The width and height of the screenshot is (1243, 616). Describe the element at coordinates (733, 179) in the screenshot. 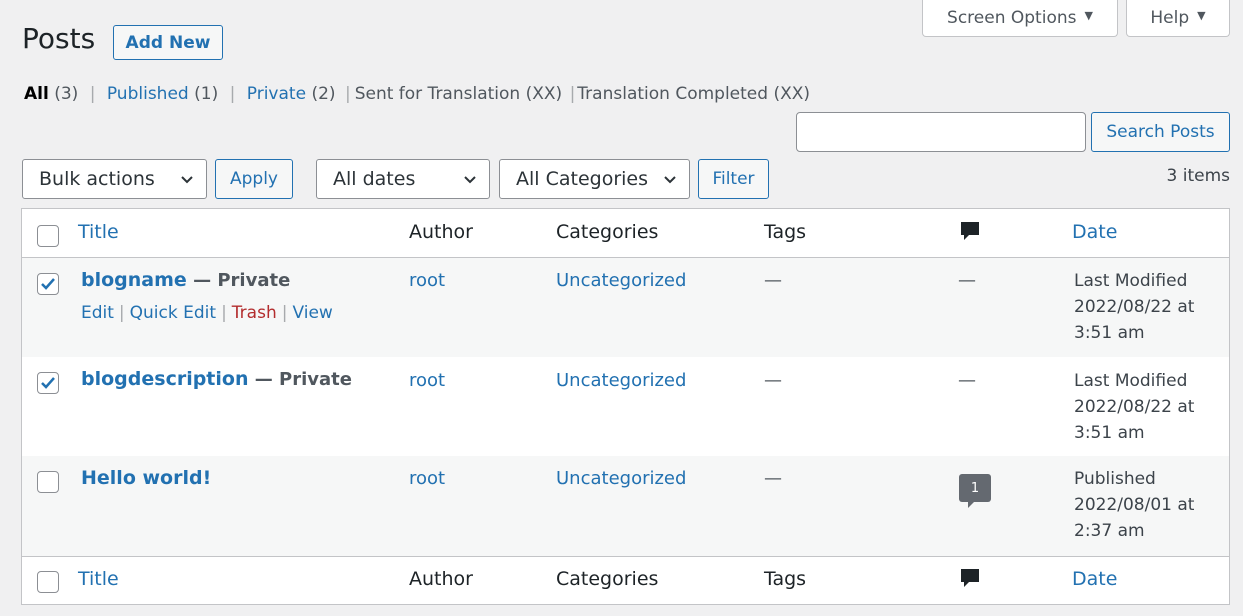

I see `filter-button: Filter` at that location.